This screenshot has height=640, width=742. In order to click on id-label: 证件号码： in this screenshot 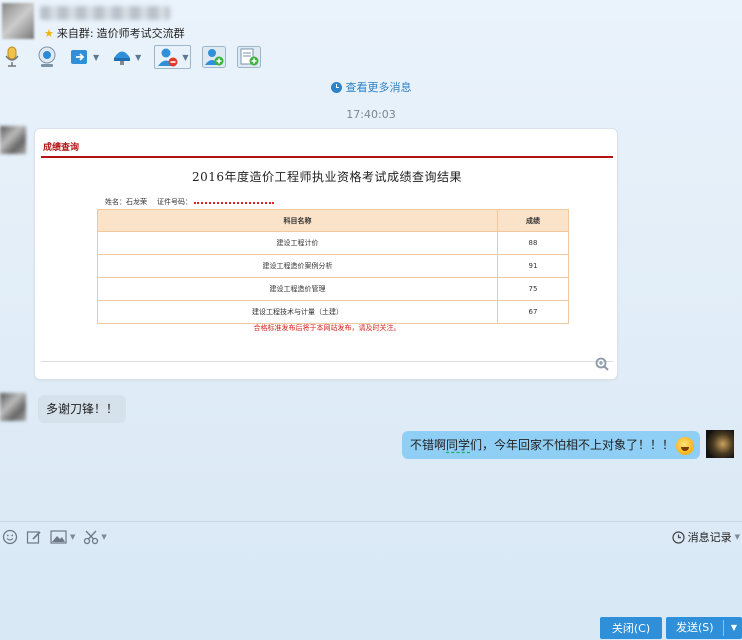, I will do `click(174, 202)`.